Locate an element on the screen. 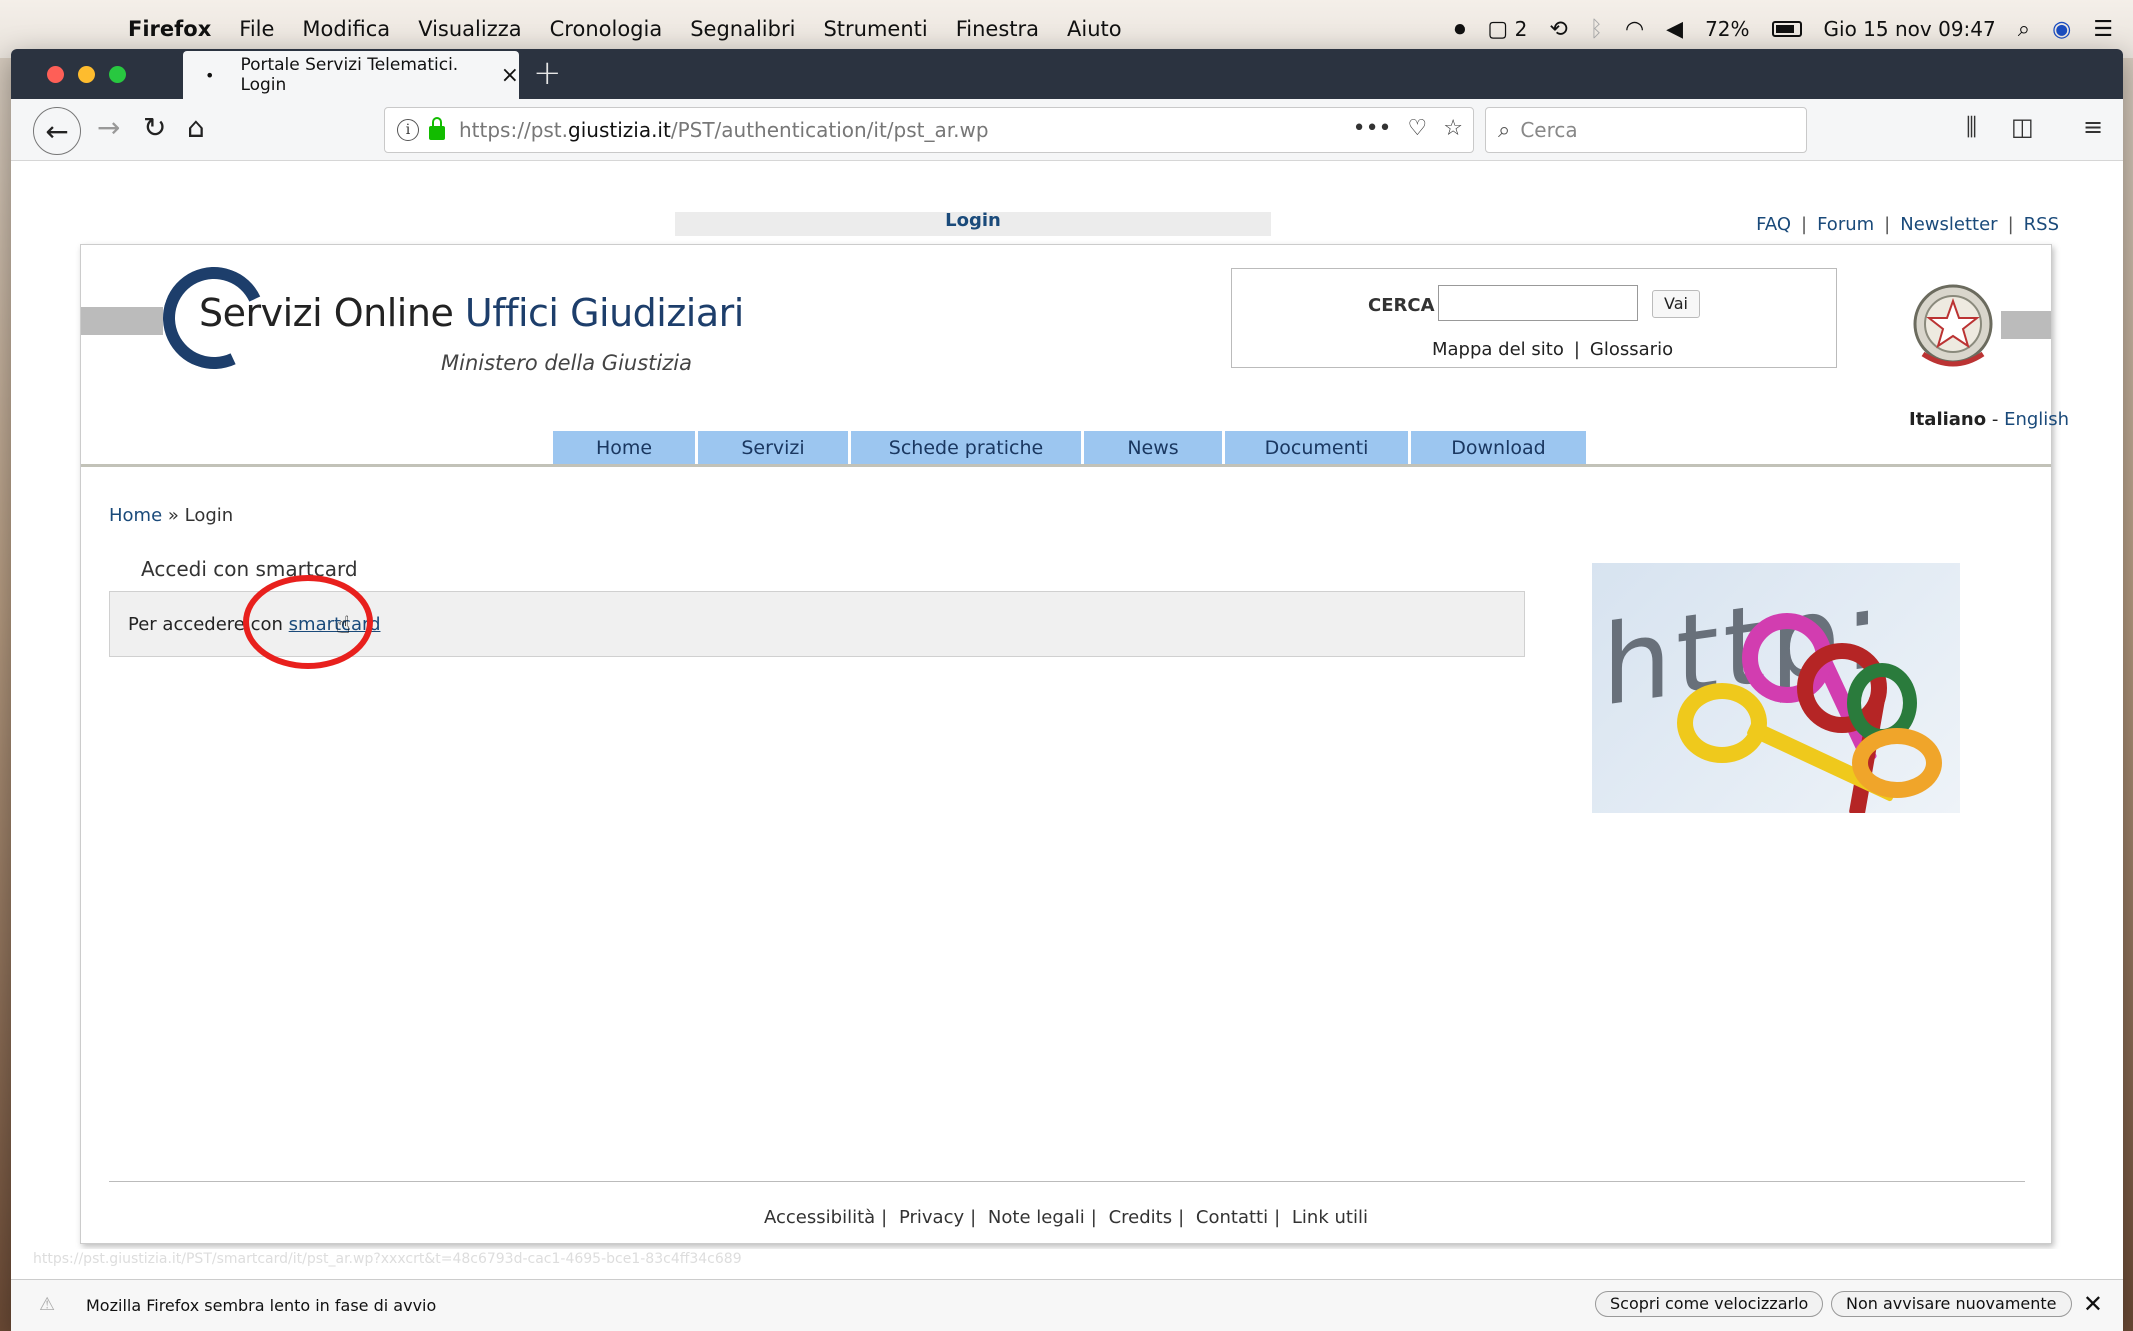 The width and height of the screenshot is (2133, 1331). link-rss: RSS is located at coordinates (2041, 224).